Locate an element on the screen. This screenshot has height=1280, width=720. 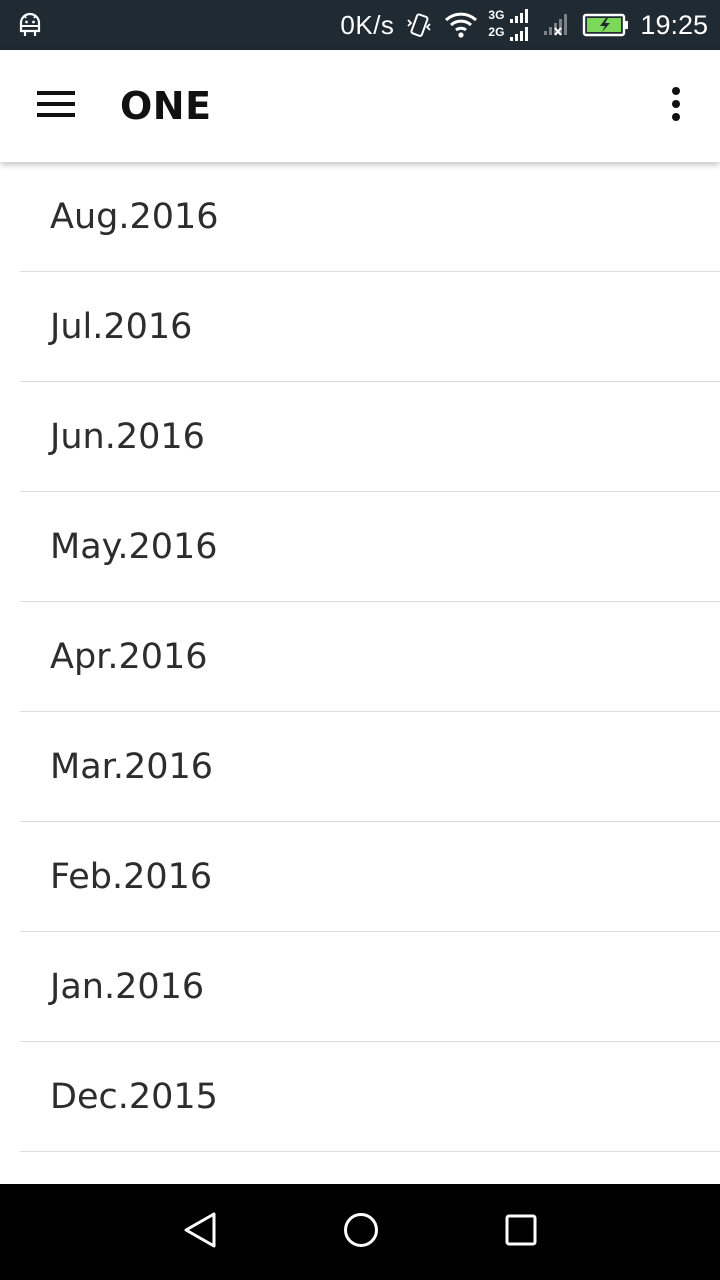
month-label: May.2016 is located at coordinates (134, 547).